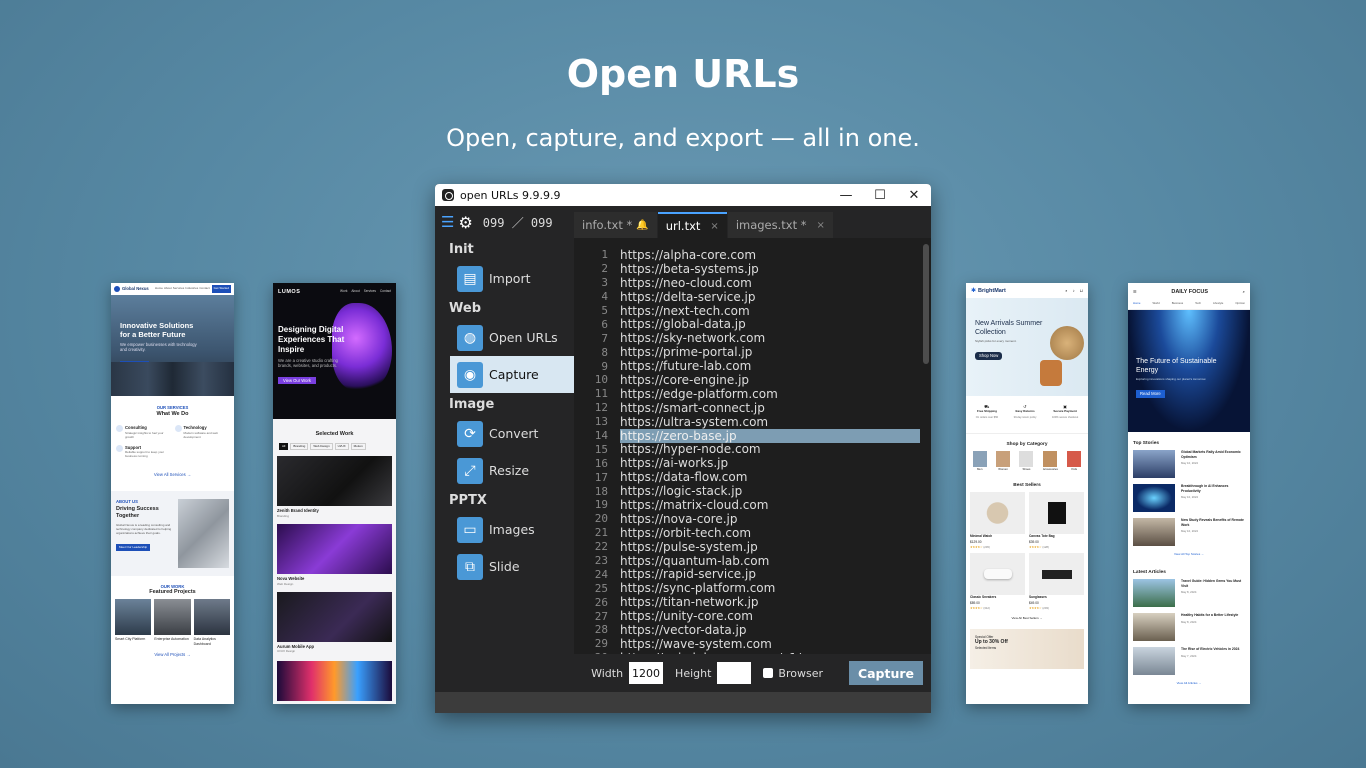 The image size is (1366, 768). Describe the element at coordinates (752, 505) in the screenshot. I see `editor-line: 19 https://matrix-cloud.com` at that location.